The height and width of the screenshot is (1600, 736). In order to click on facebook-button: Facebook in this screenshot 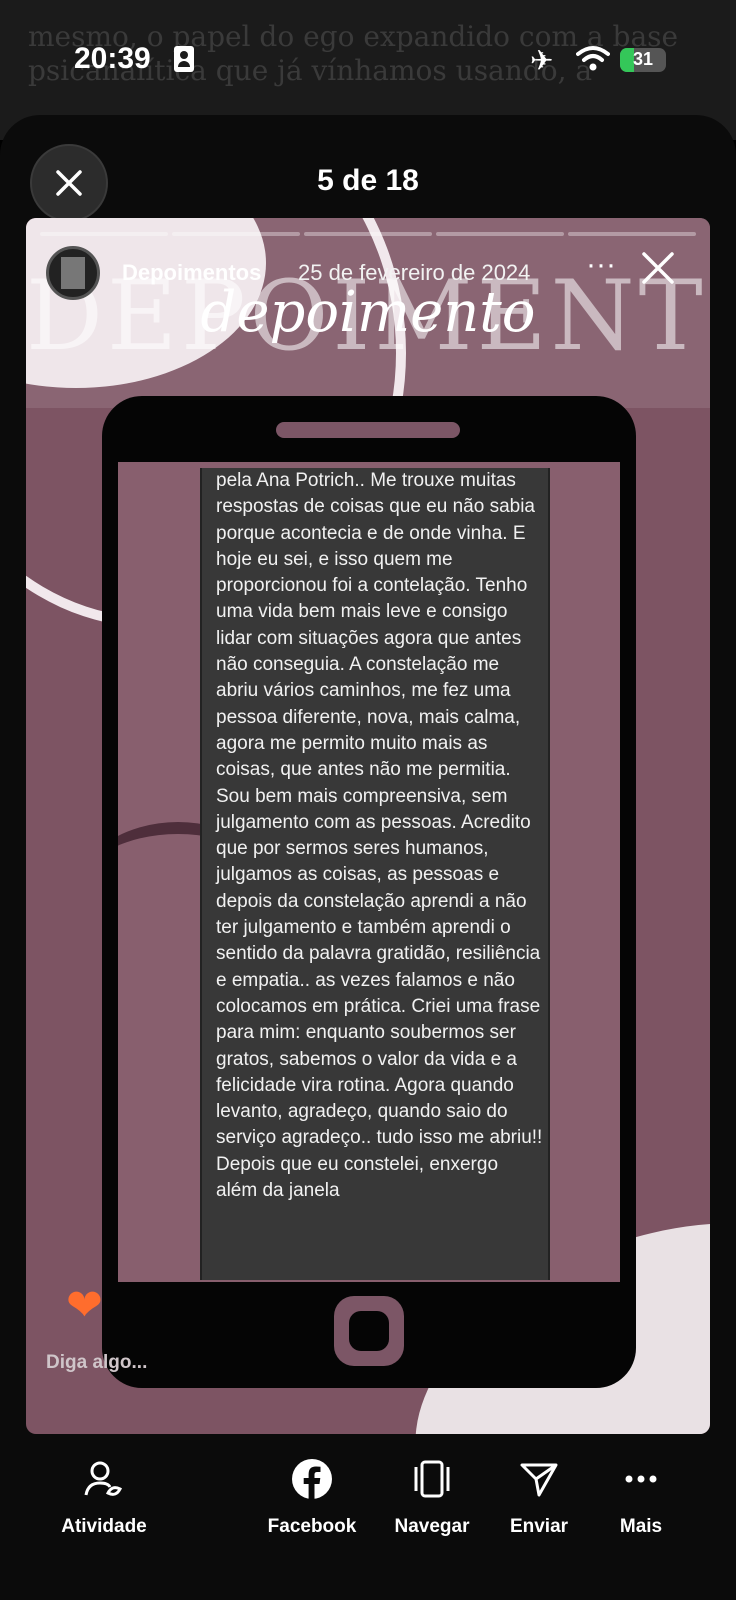, I will do `click(312, 1494)`.